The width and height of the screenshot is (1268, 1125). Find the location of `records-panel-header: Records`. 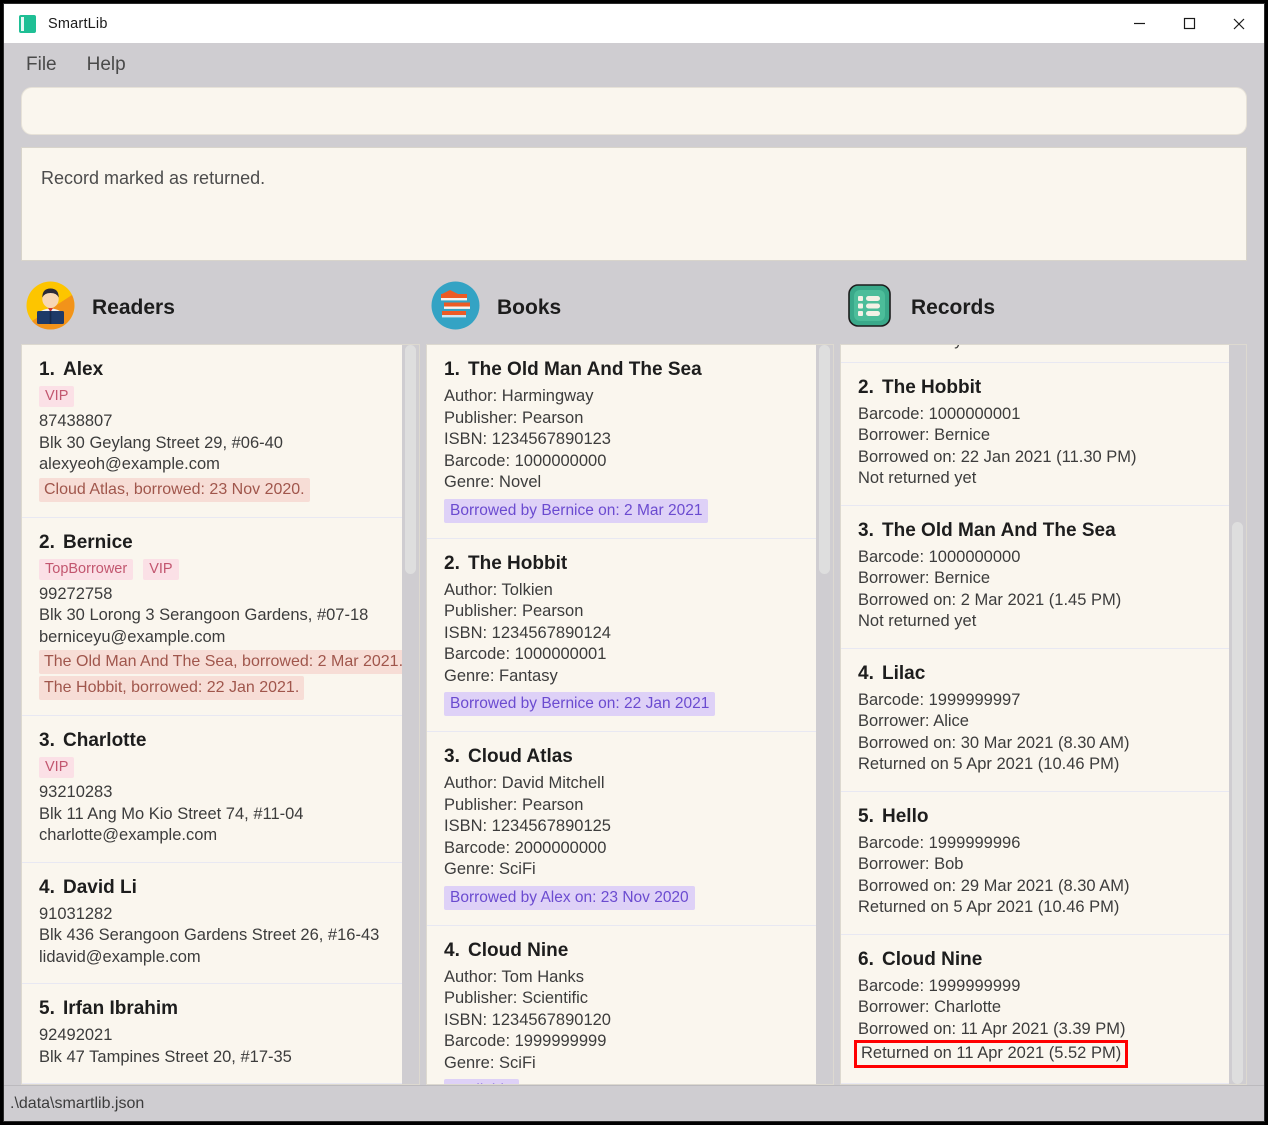

records-panel-header: Records is located at coordinates (1043, 307).